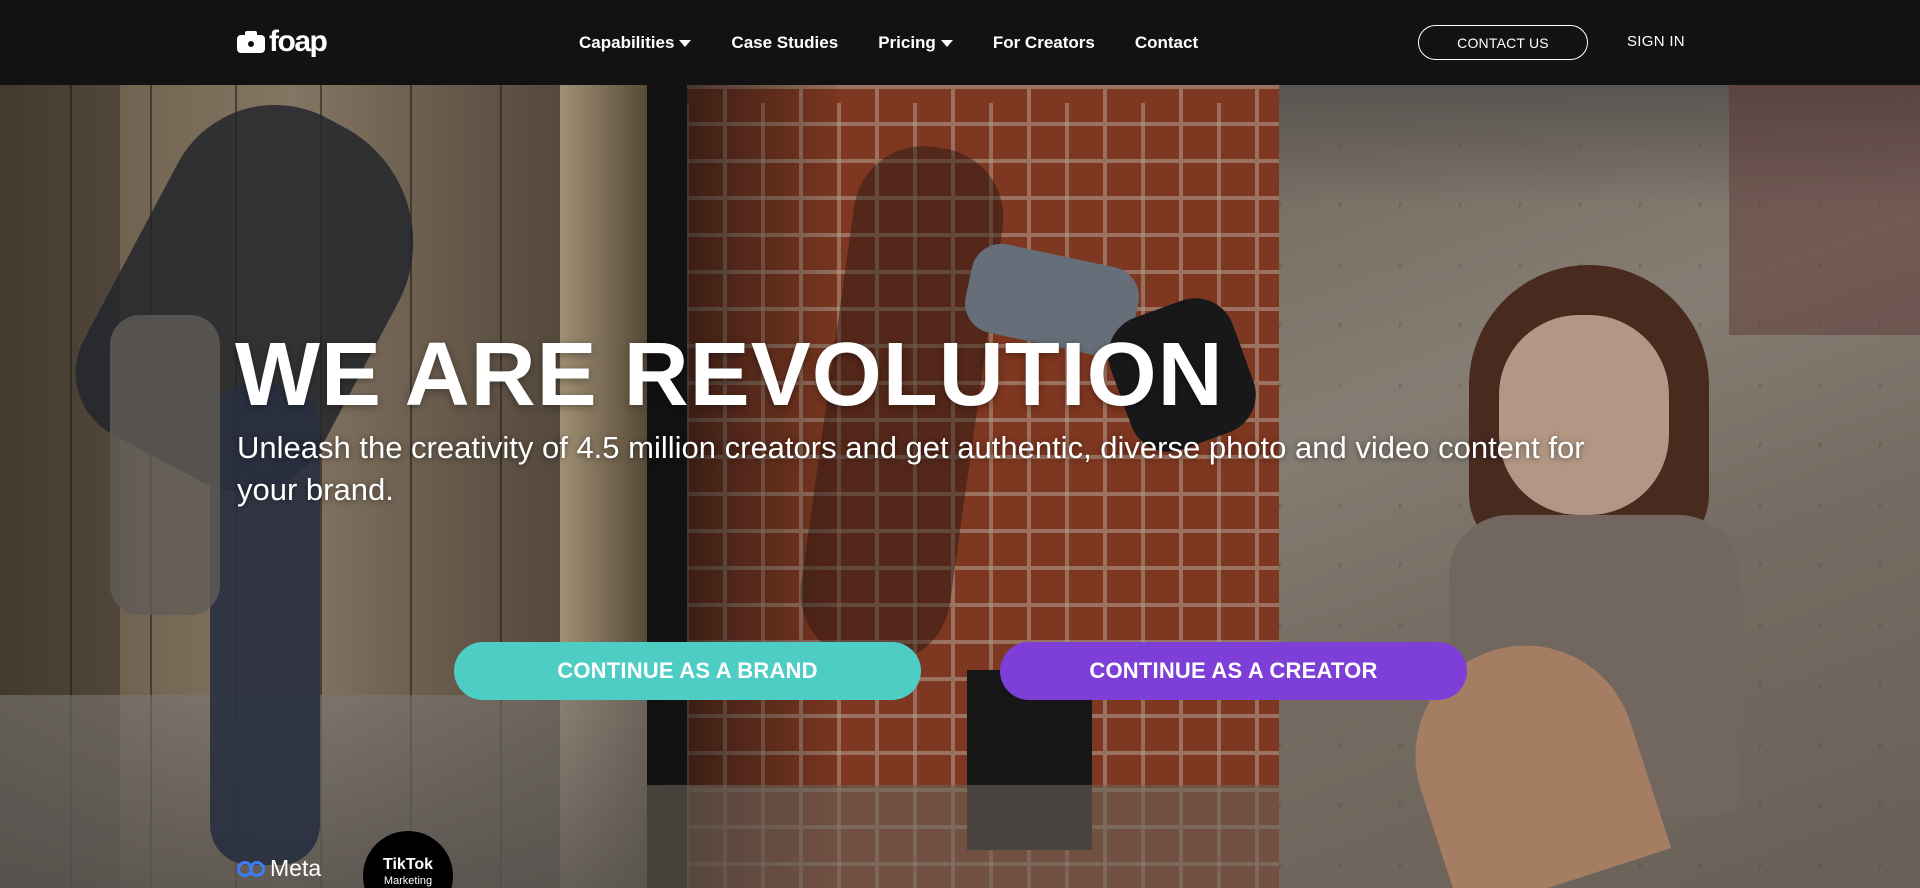 This screenshot has width=1920, height=888. What do you see at coordinates (298, 41) in the screenshot?
I see `logo-text: foap` at bounding box center [298, 41].